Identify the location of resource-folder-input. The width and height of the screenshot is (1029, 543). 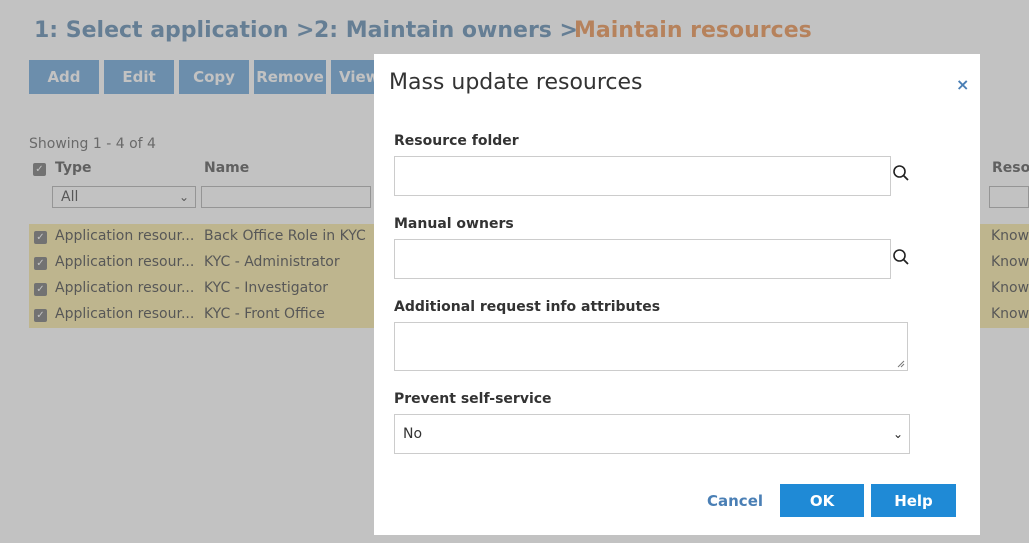
(642, 176).